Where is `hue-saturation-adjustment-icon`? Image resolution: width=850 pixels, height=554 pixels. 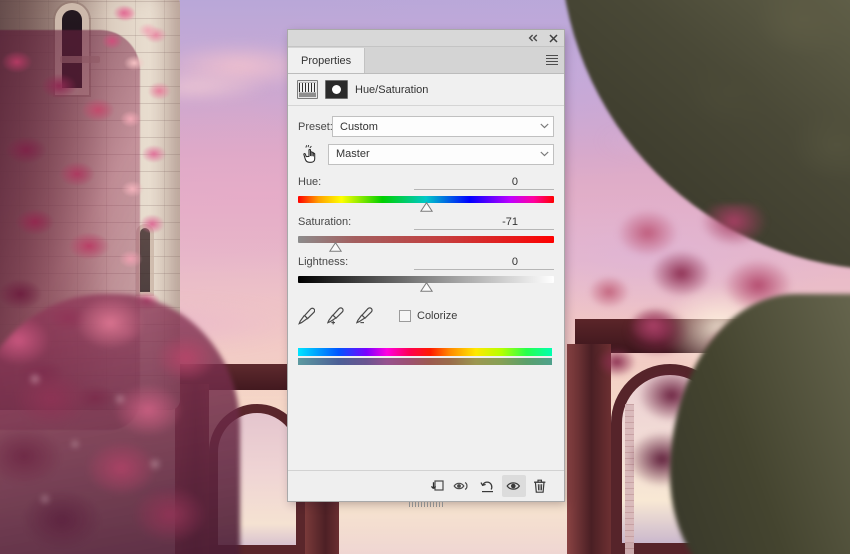 hue-saturation-adjustment-icon is located at coordinates (307, 89).